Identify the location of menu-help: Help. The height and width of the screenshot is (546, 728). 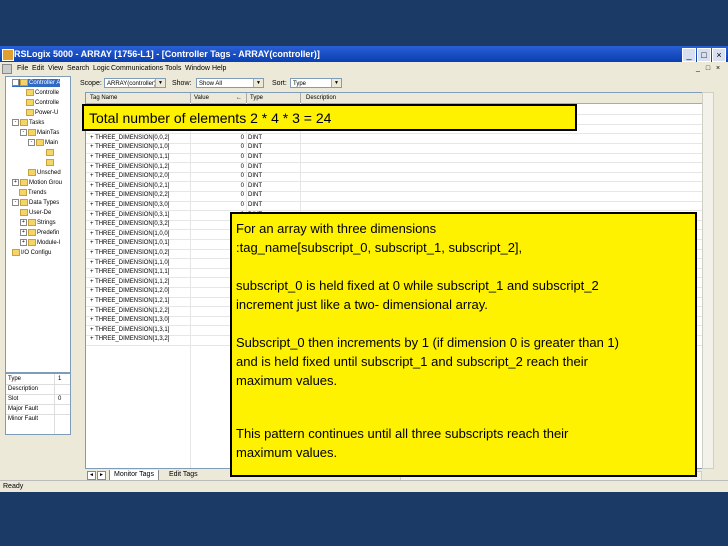
(219, 68).